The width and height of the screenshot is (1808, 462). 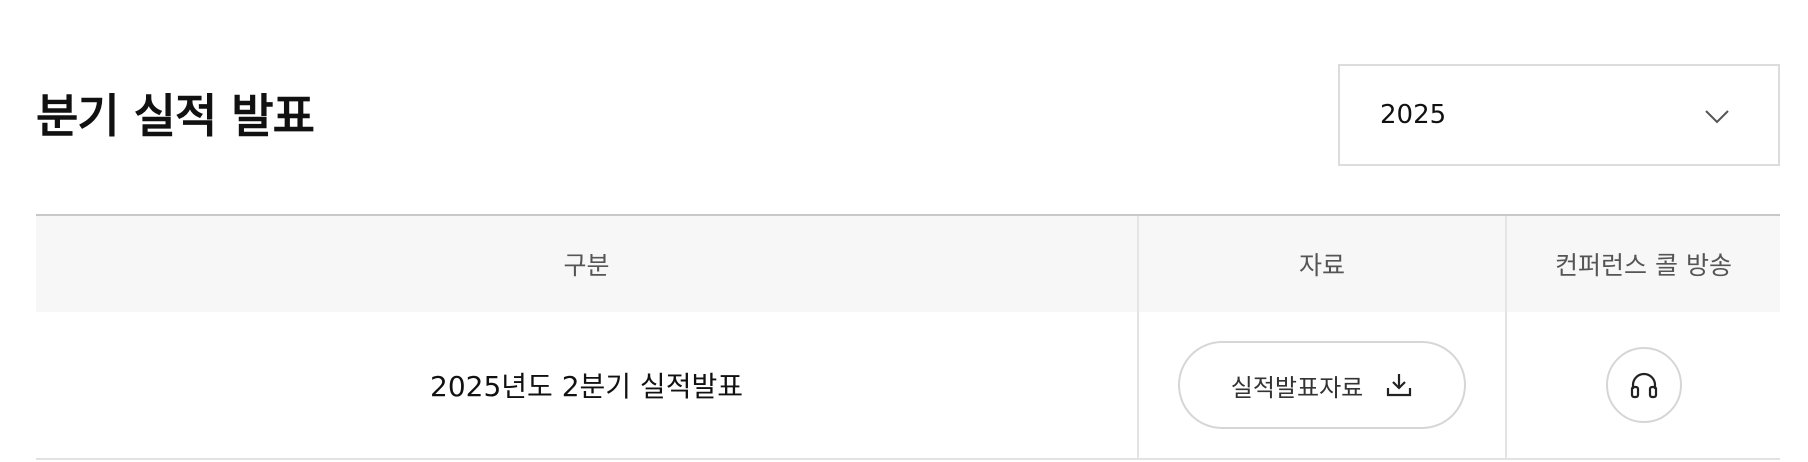 I want to click on year-select: 2025, so click(x=1559, y=115).